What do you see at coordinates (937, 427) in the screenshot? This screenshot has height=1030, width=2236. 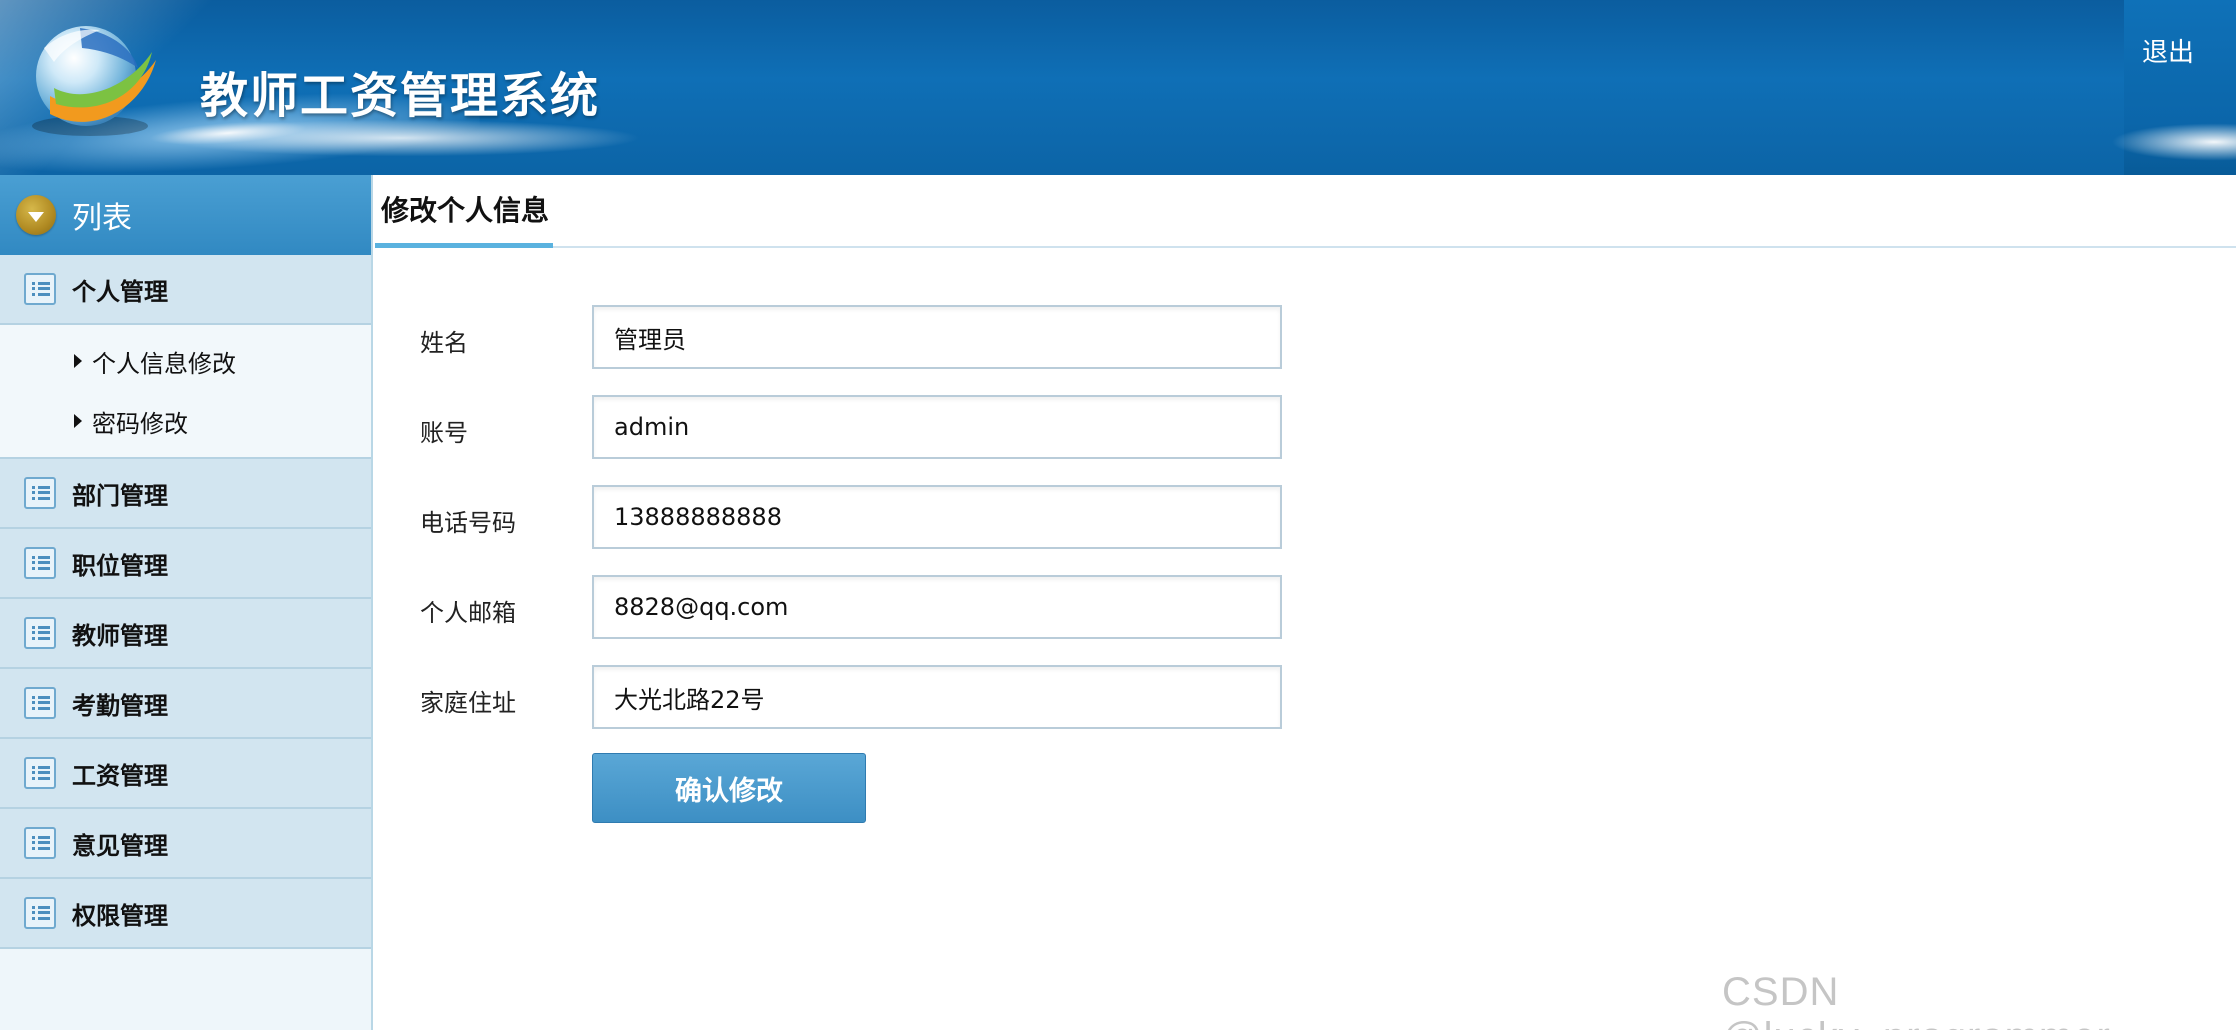 I see `account-field` at bounding box center [937, 427].